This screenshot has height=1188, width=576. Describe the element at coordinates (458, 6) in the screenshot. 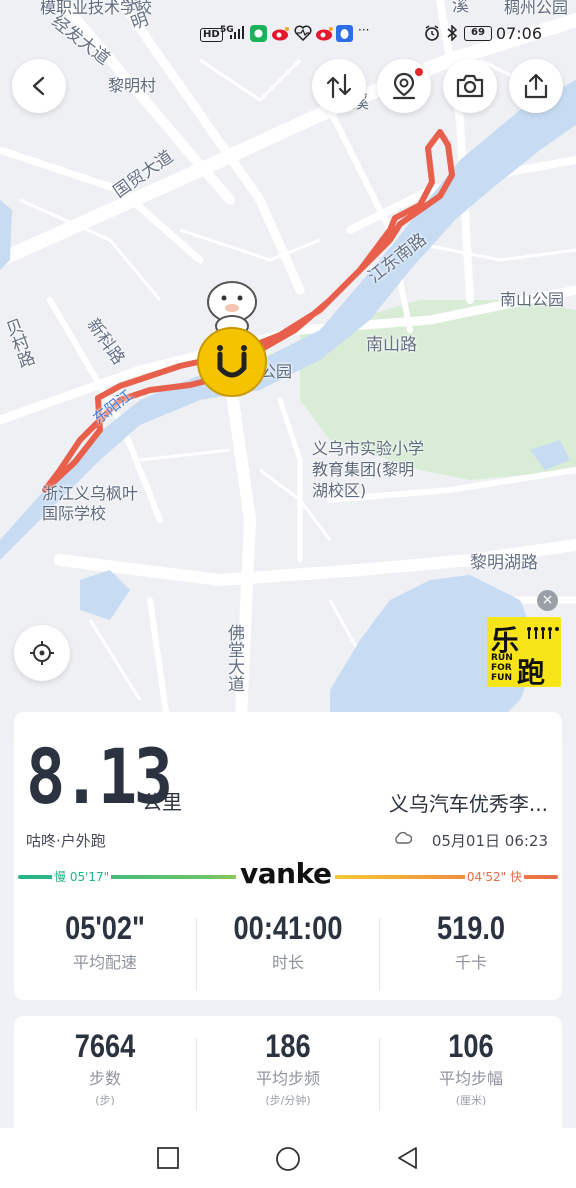

I see `map-label-xi: 溪` at that location.